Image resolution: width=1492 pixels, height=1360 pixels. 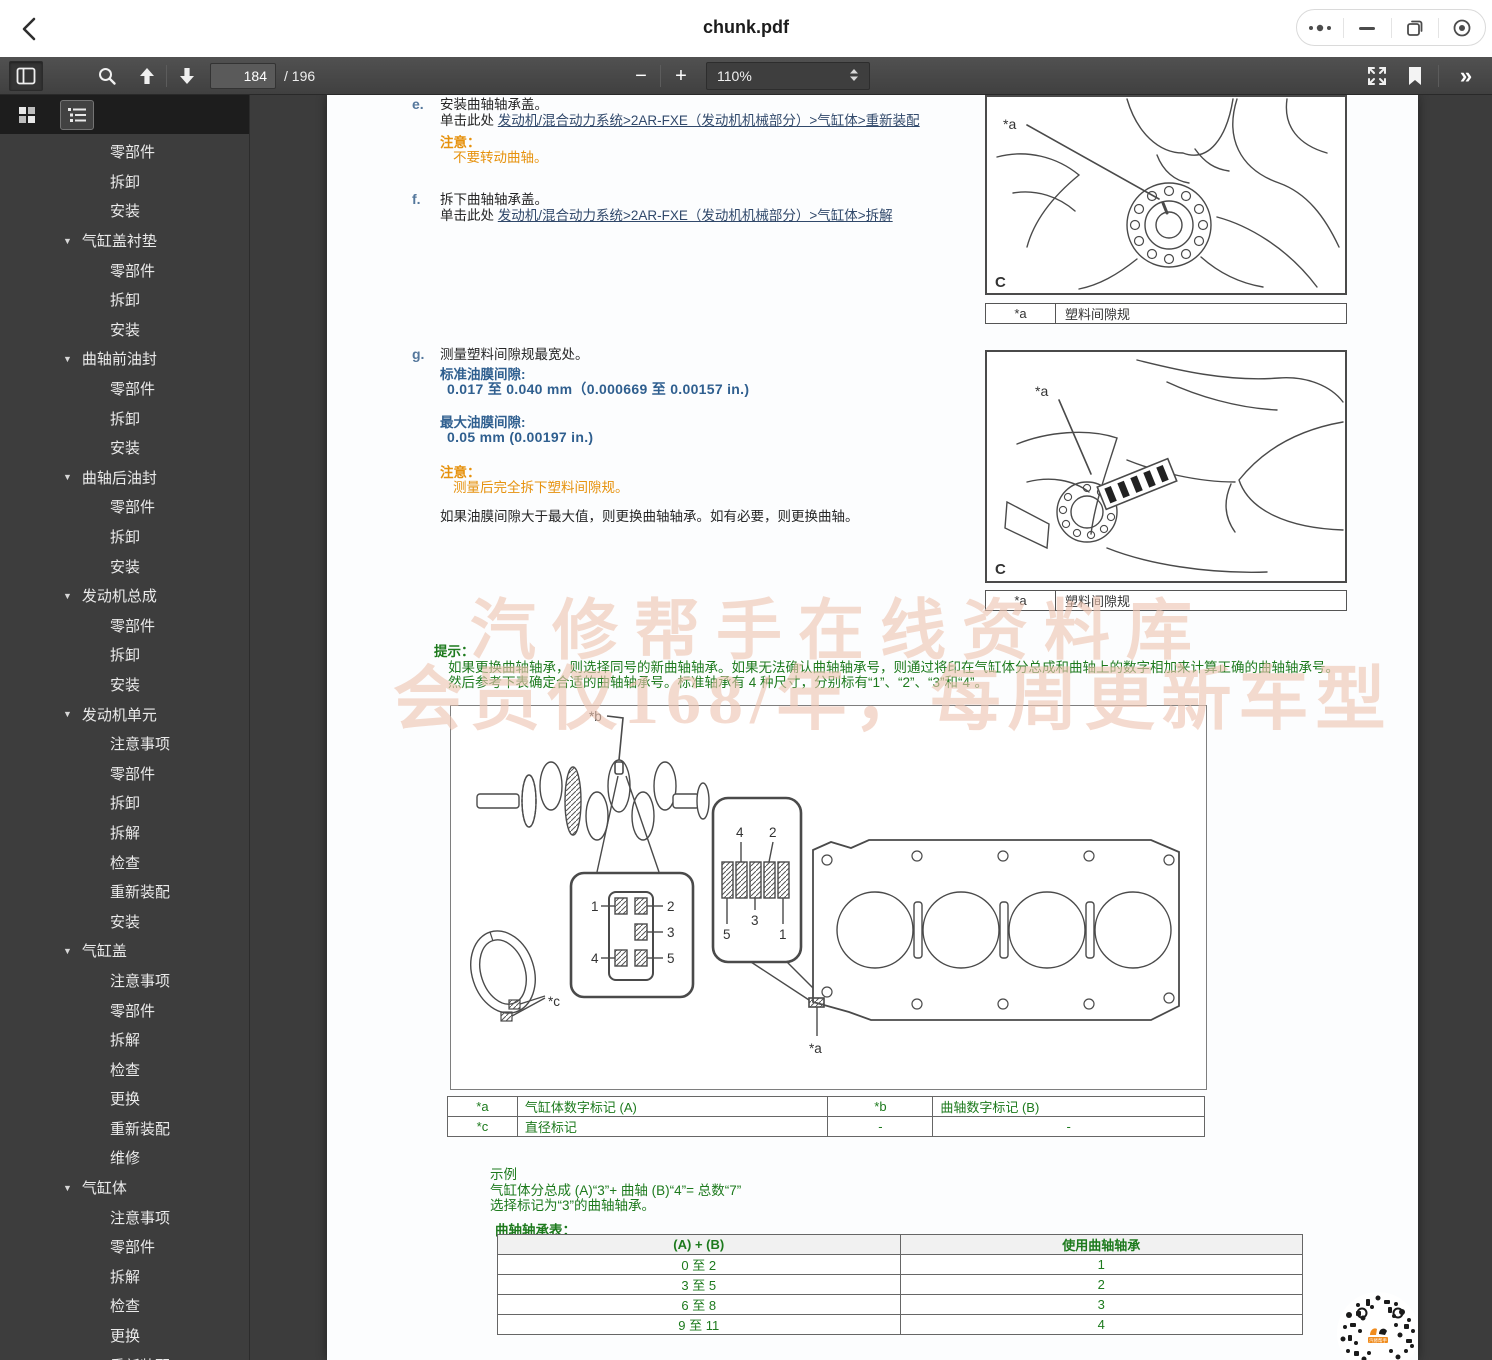 I want to click on zoom-out-button: −, so click(x=641, y=76).